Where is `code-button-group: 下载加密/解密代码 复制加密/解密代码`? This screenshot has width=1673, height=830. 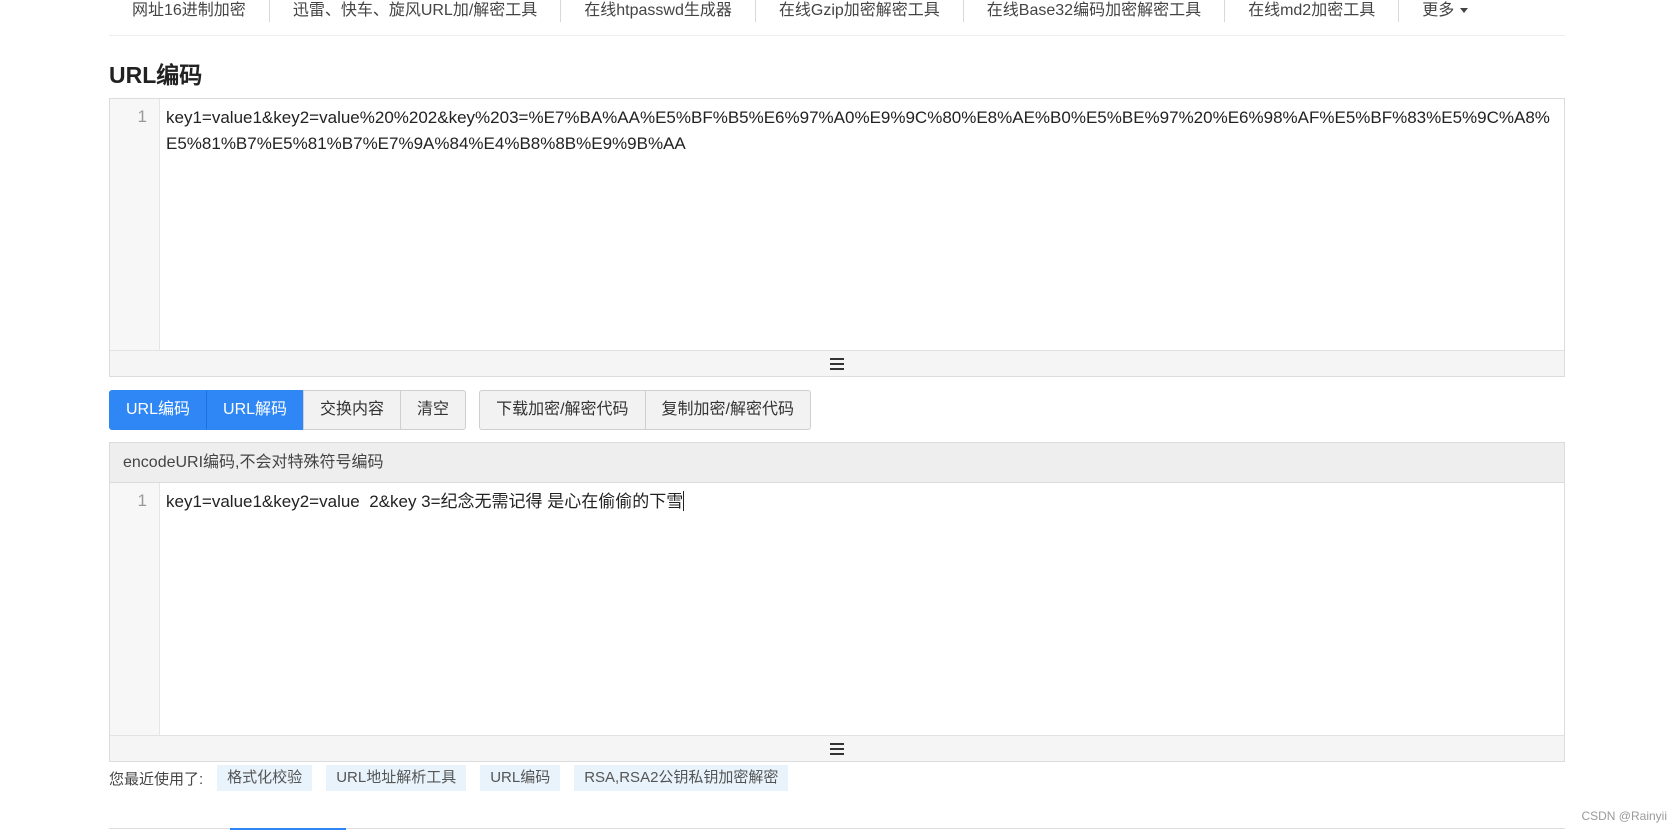 code-button-group: 下载加密/解密代码 复制加密/解密代码 is located at coordinates (645, 410).